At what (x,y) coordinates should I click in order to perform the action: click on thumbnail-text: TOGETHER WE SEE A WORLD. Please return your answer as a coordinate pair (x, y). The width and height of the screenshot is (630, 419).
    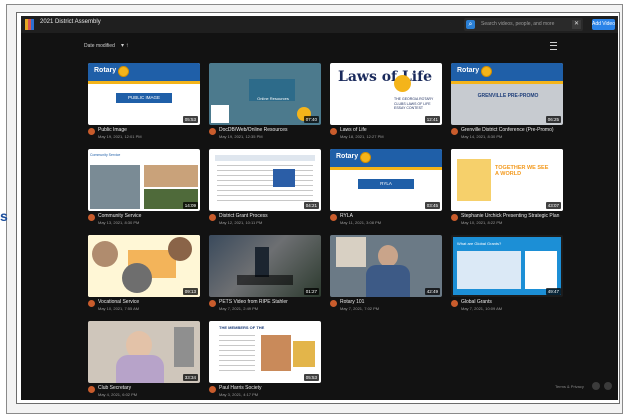
    Looking at the image, I should click on (522, 171).